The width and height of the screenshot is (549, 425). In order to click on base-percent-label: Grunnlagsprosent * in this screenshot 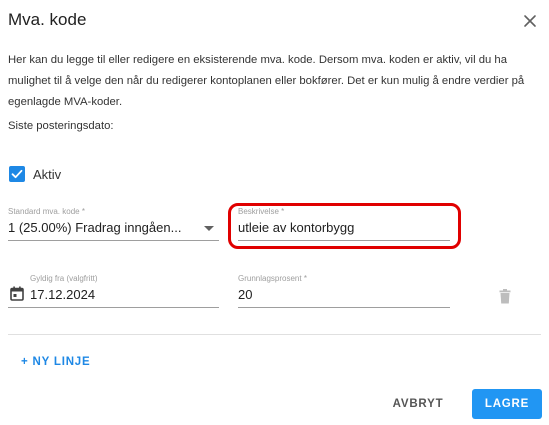, I will do `click(272, 278)`.